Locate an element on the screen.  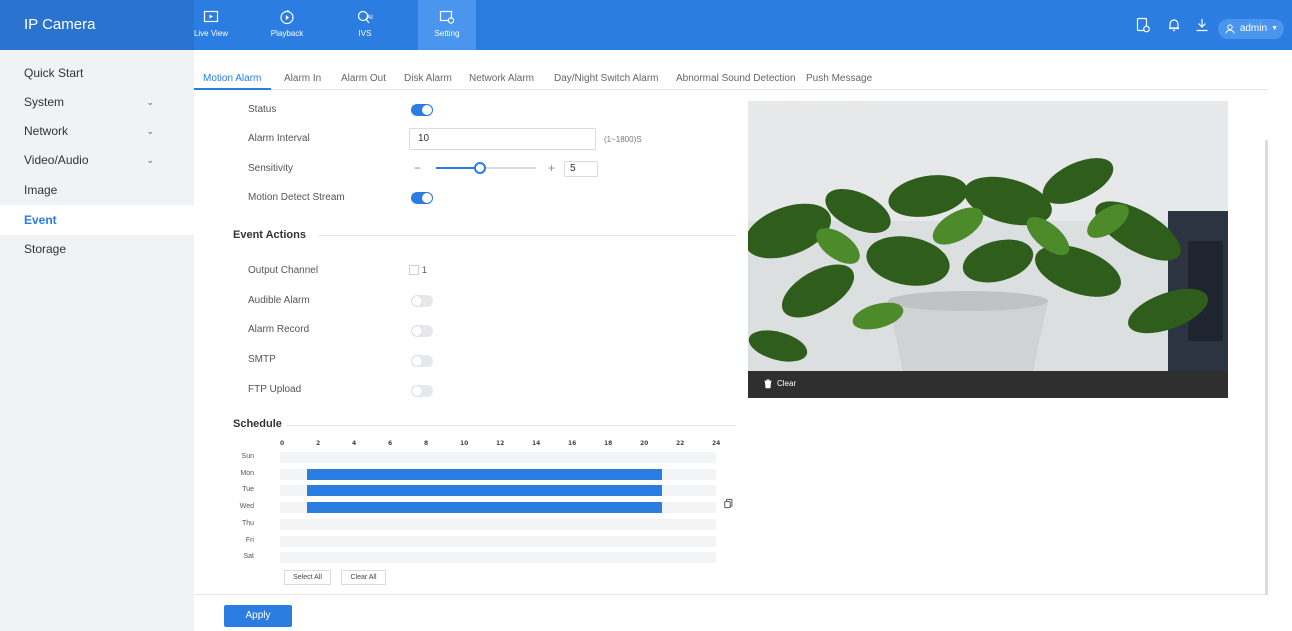
hour-tick-label: 8 is located at coordinates (426, 443).